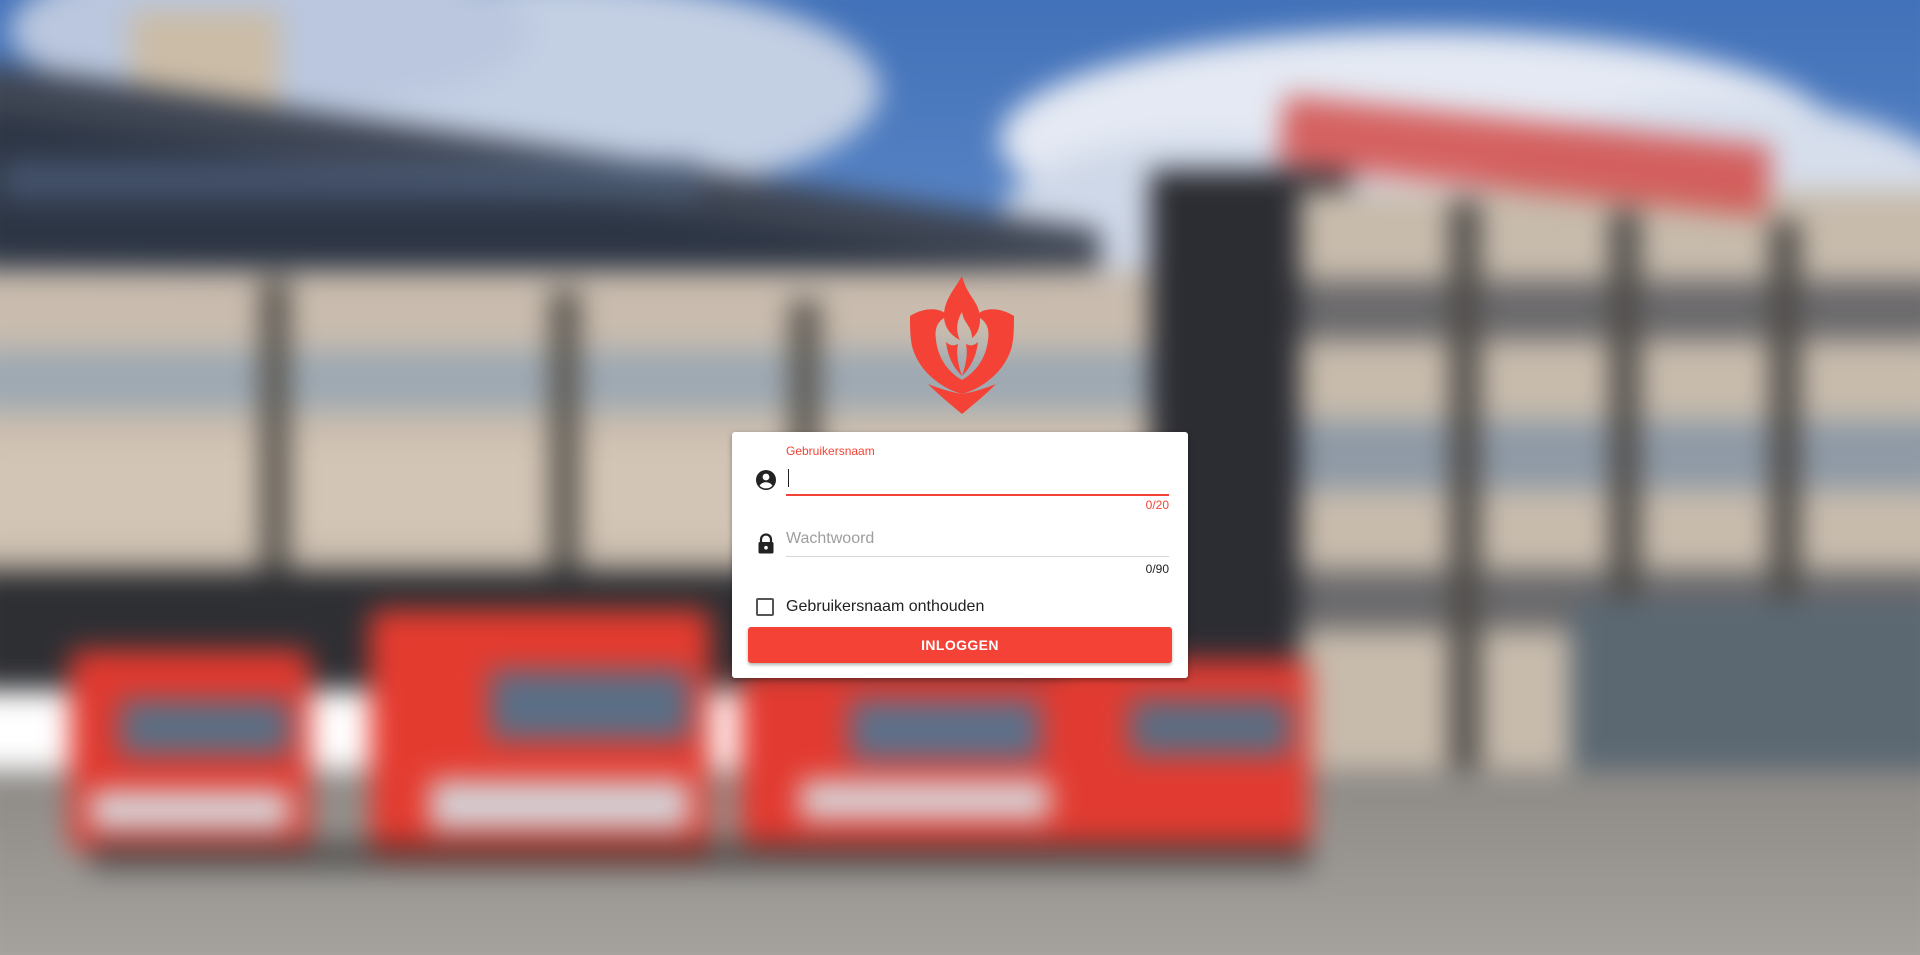 The width and height of the screenshot is (1920, 955). Describe the element at coordinates (960, 345) in the screenshot. I see `brandweer-logo` at that location.